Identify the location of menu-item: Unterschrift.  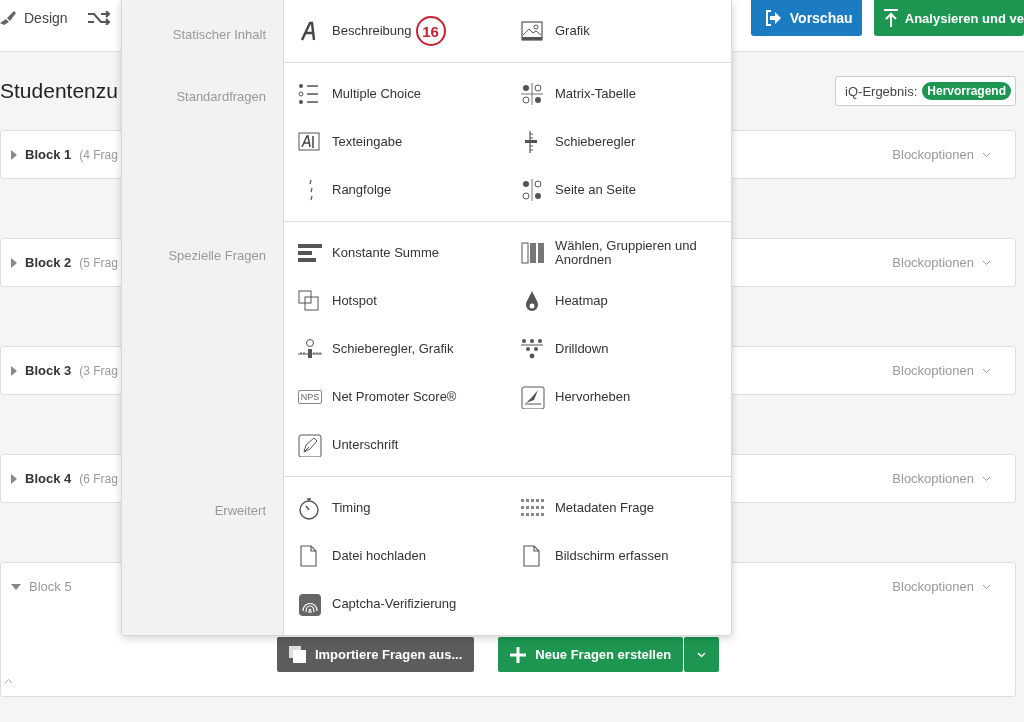
(409, 445).